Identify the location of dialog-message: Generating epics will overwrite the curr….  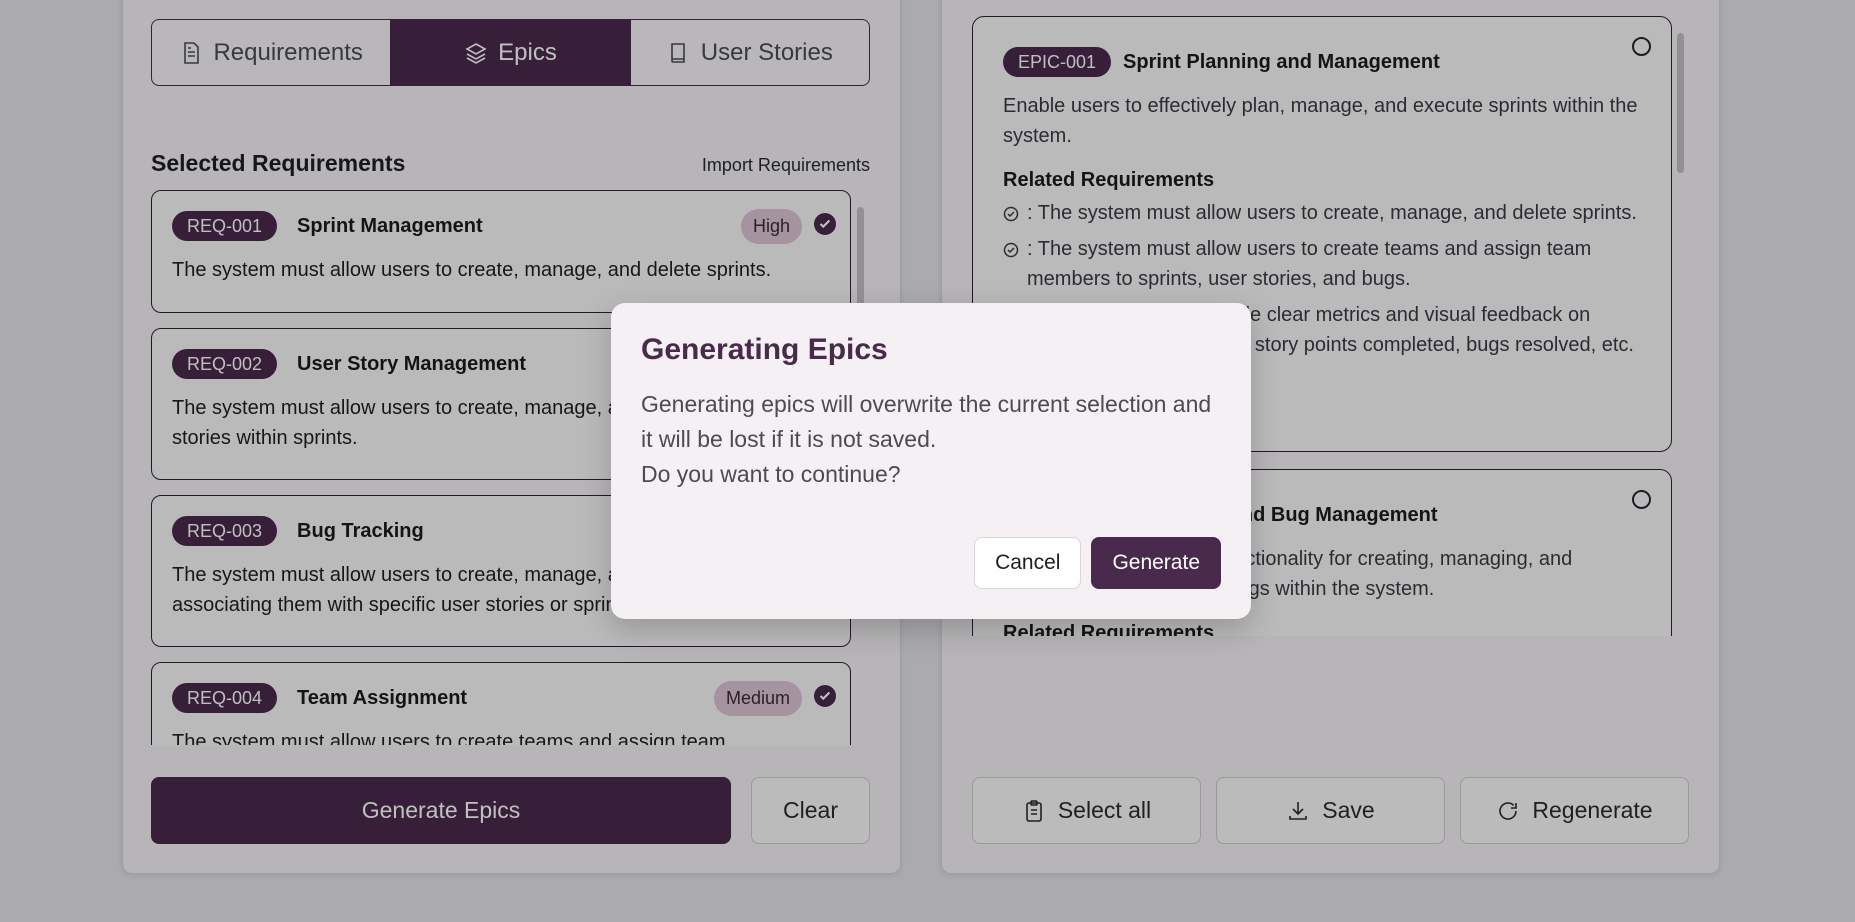
(926, 439).